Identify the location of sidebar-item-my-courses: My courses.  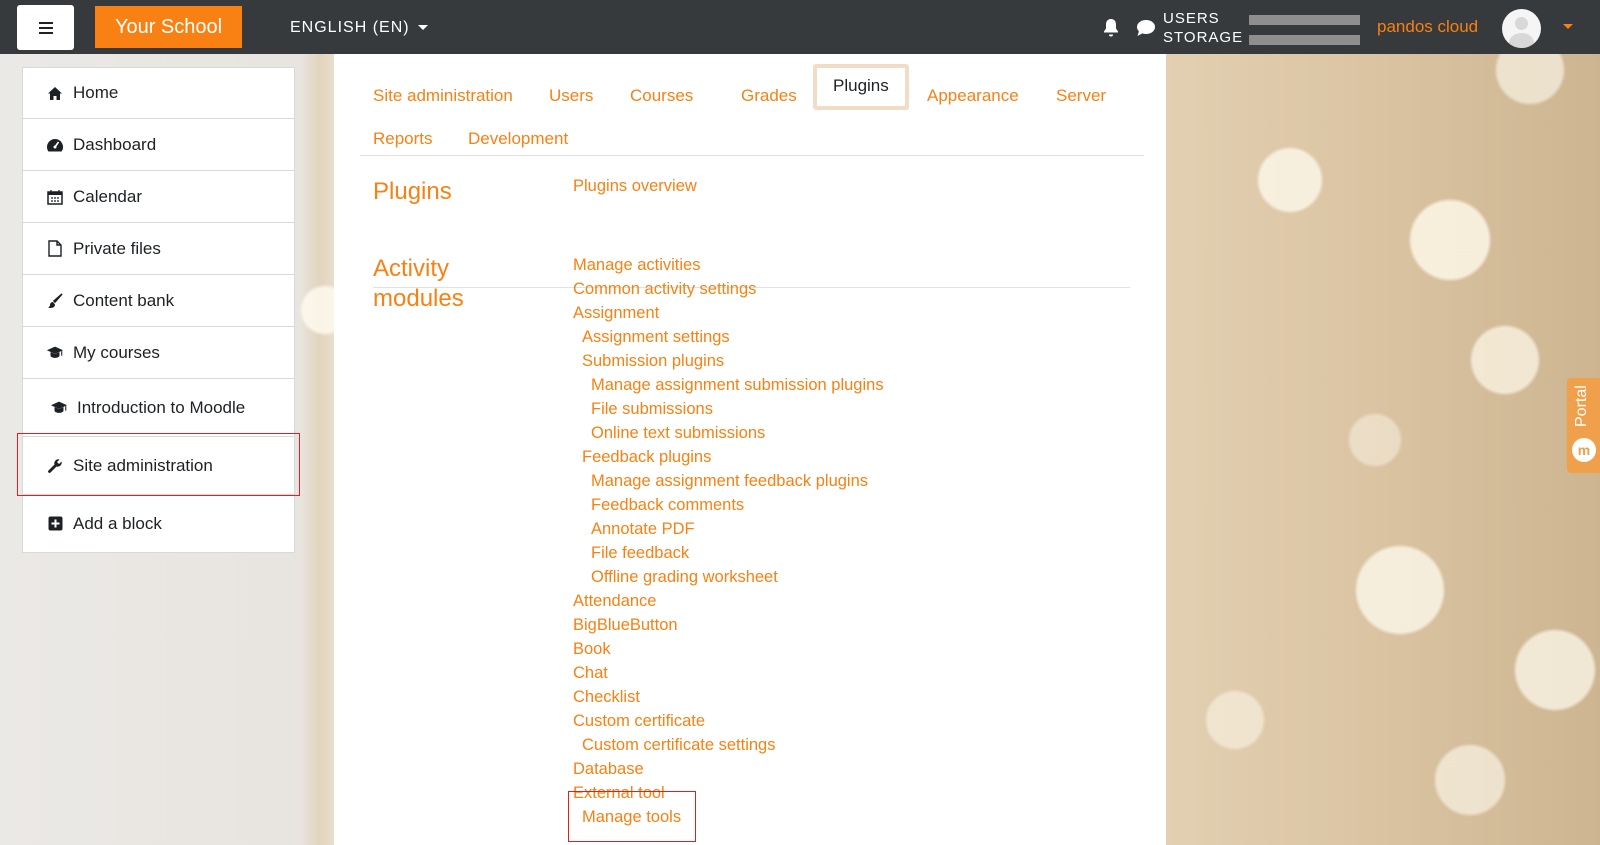
(158, 353).